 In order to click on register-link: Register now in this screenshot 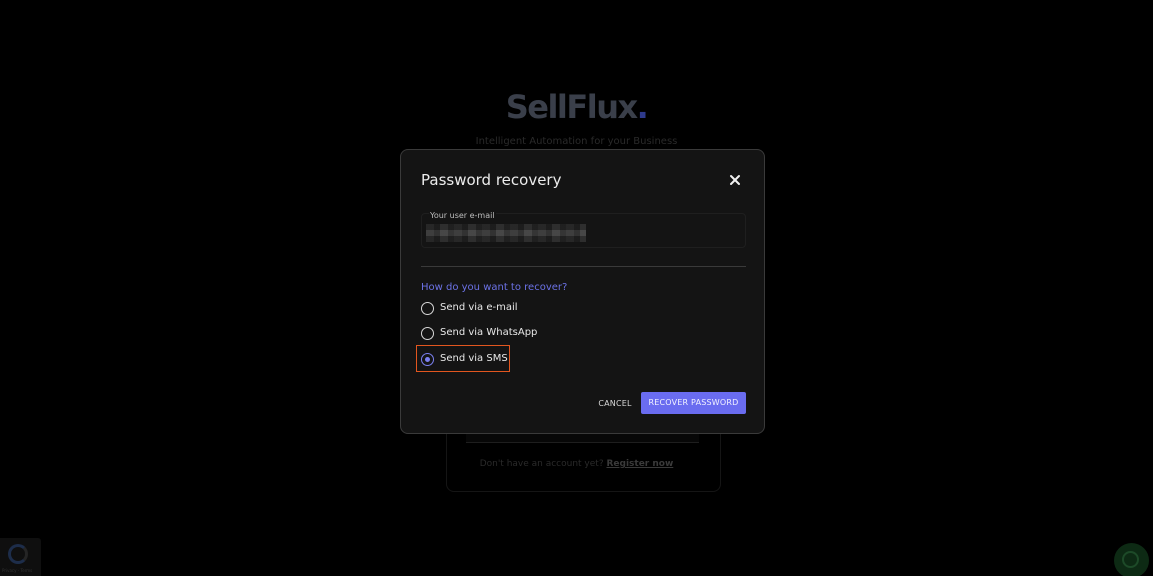, I will do `click(639, 464)`.